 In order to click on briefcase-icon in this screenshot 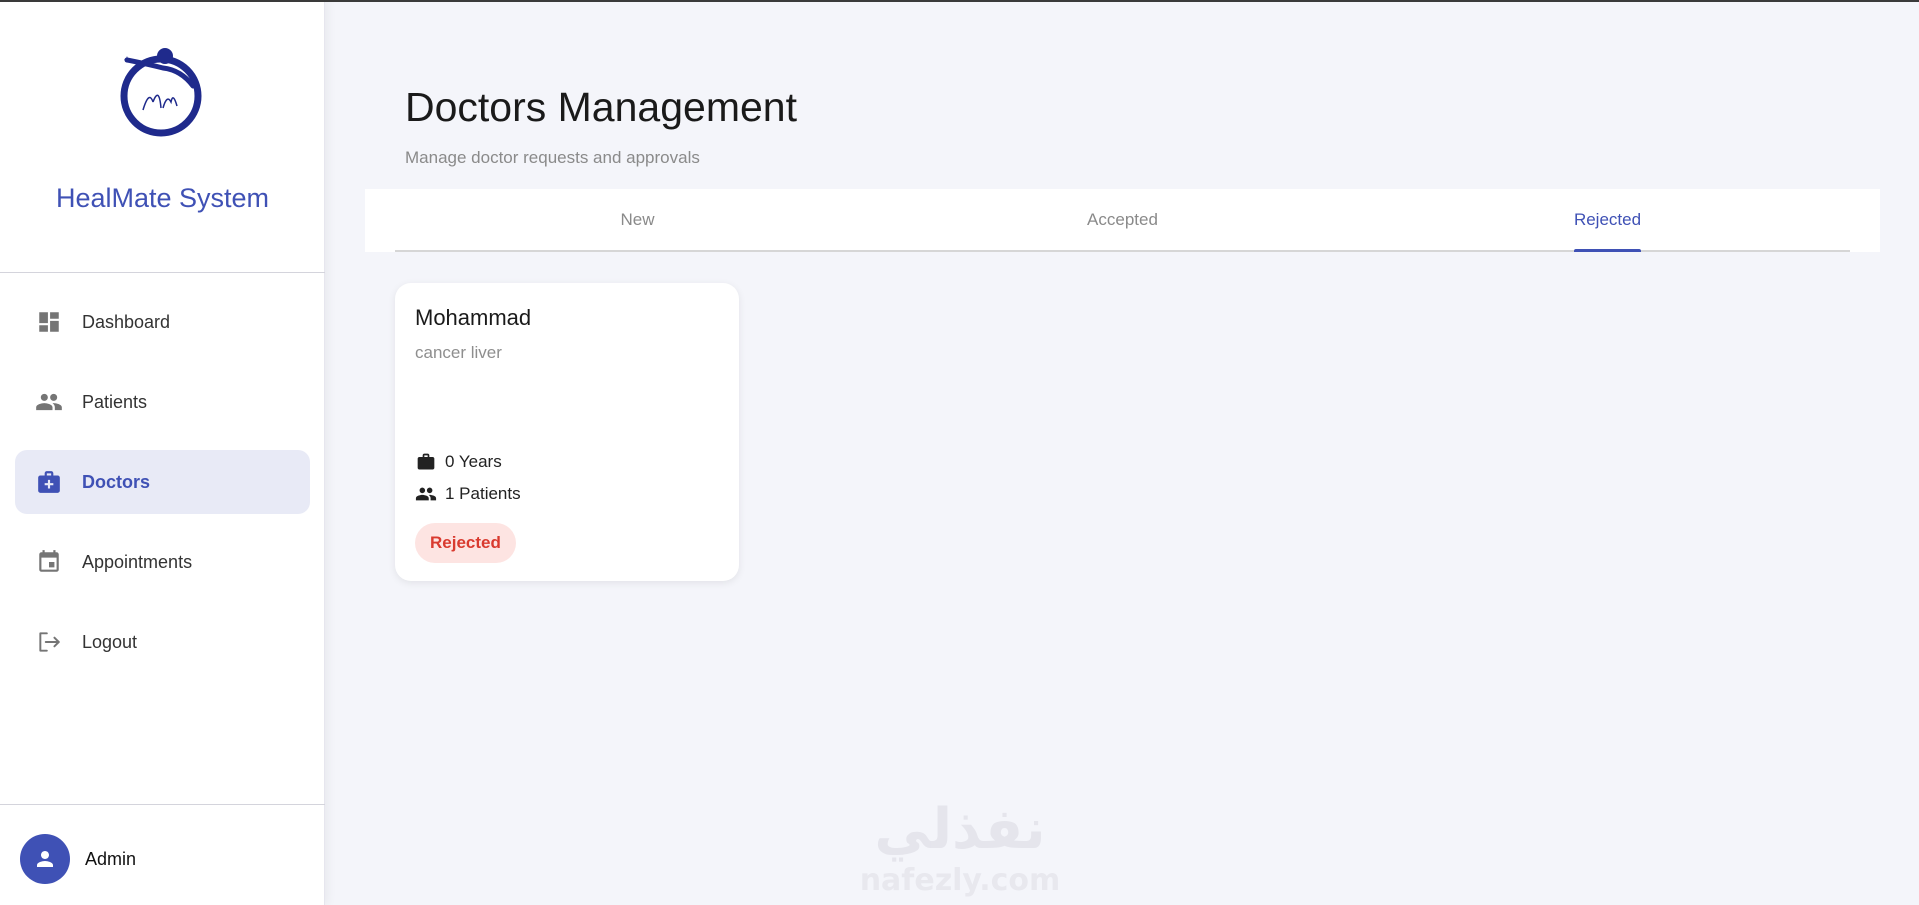, I will do `click(426, 462)`.